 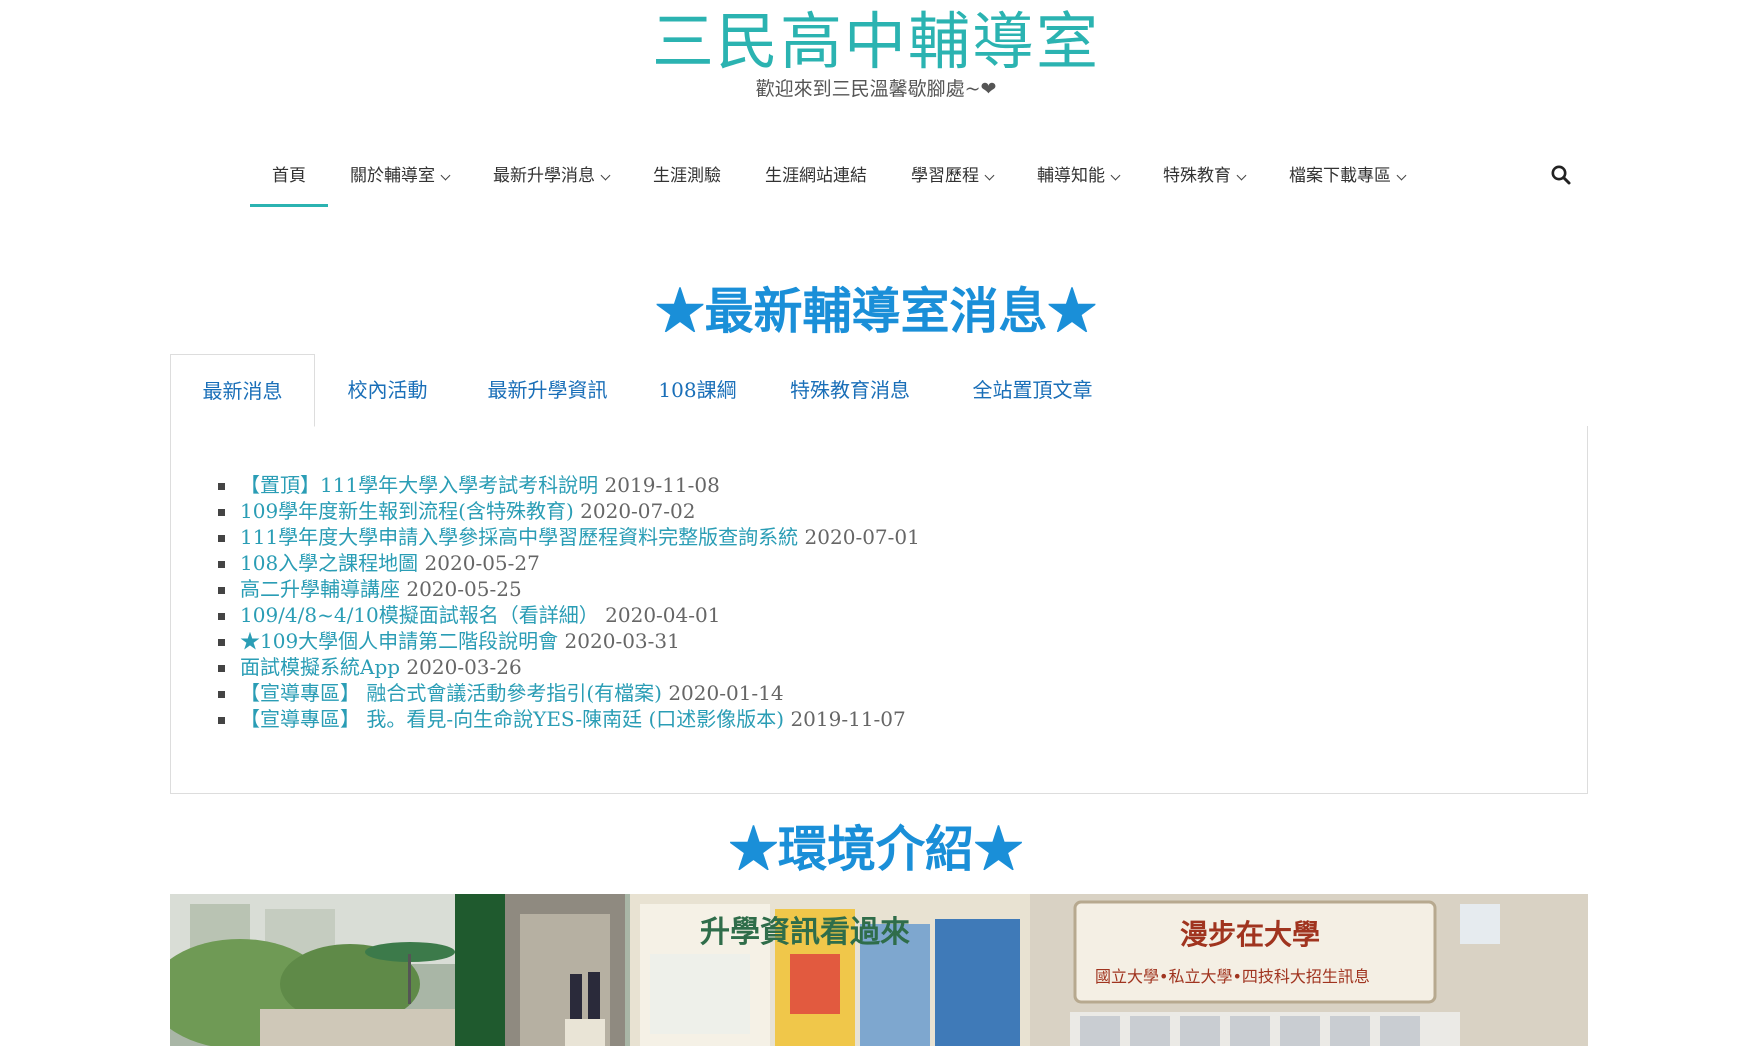 I want to click on nav-label: 特殊教育, so click(x=1197, y=176).